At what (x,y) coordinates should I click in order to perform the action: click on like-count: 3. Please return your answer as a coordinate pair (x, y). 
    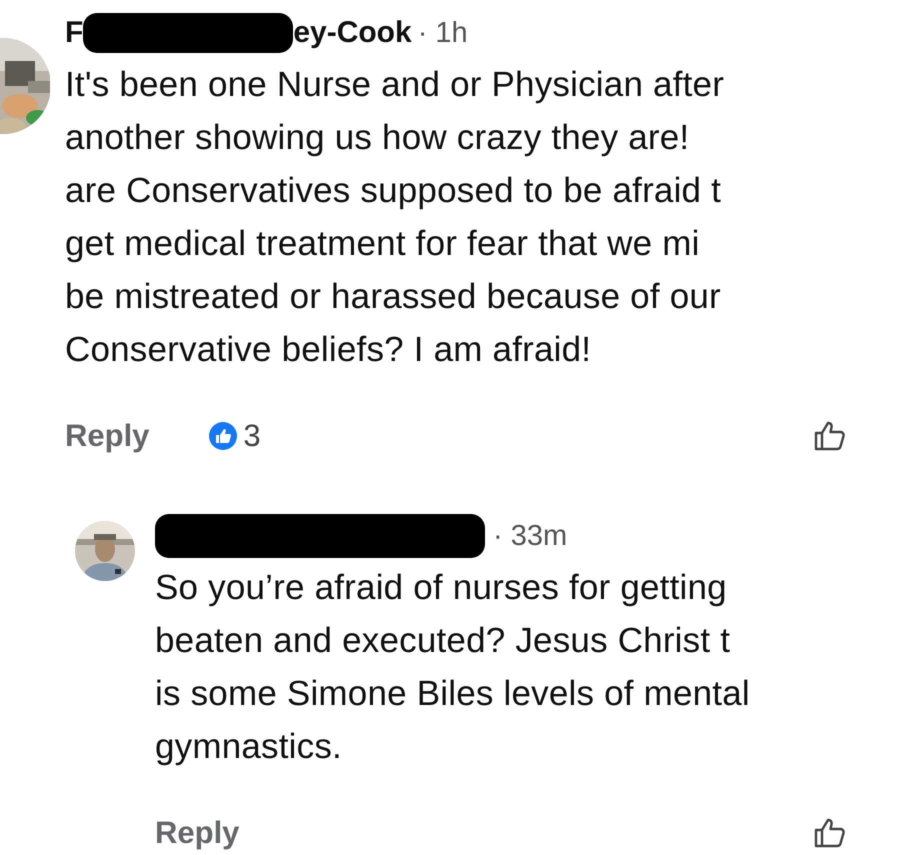
    Looking at the image, I should click on (252, 436).